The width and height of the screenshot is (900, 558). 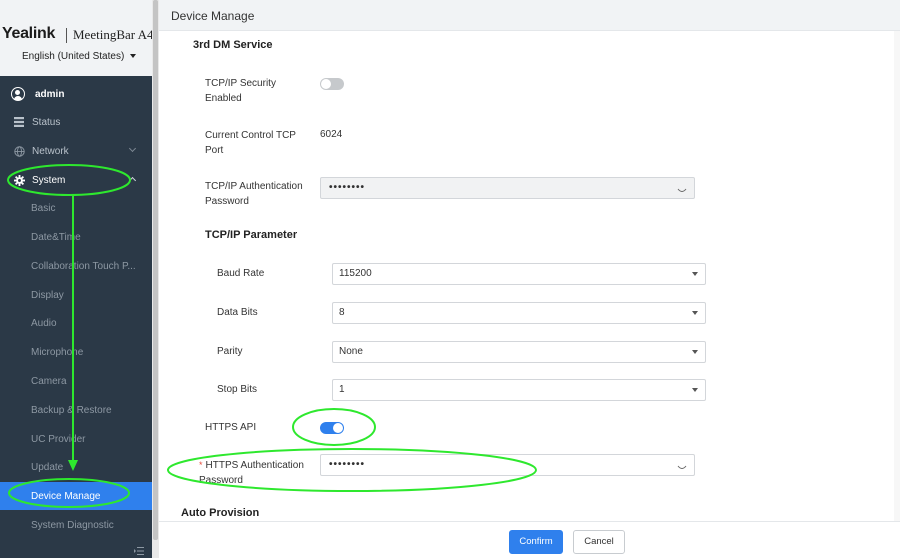 What do you see at coordinates (76, 151) in the screenshot?
I see `sidebar-item-network: Network` at bounding box center [76, 151].